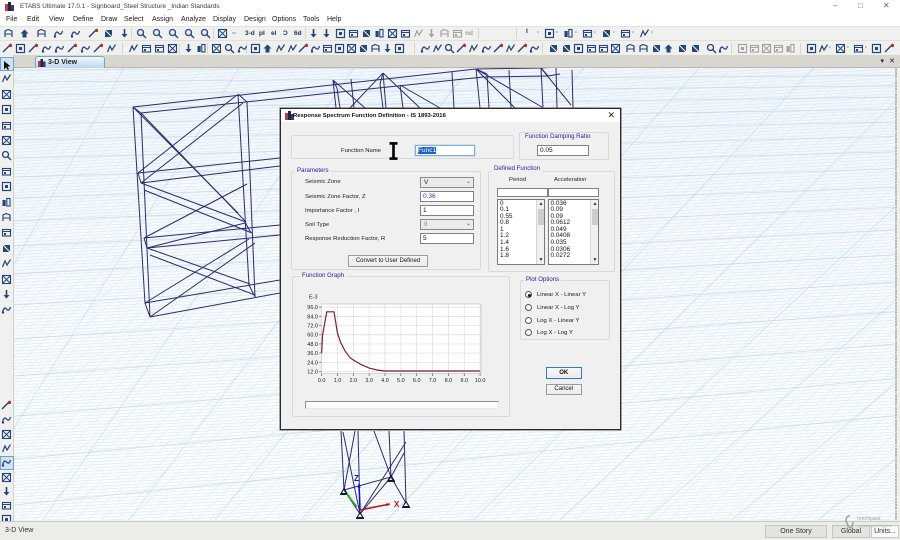 This screenshot has height=540, width=900. What do you see at coordinates (401, 381) in the screenshot?
I see `svg-text: 5.0` at bounding box center [401, 381].